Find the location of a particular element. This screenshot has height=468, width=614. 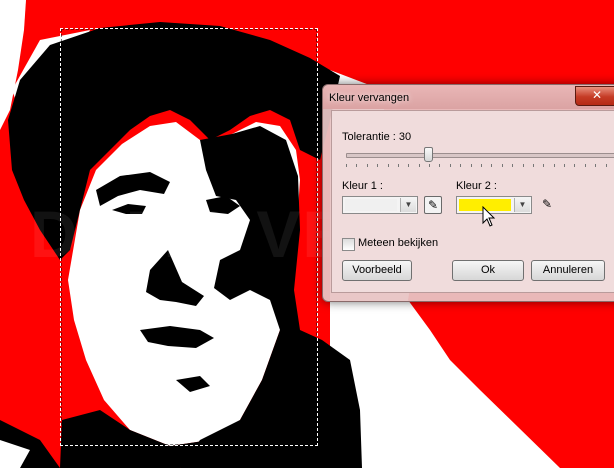

close-button: ✕ is located at coordinates (594, 96).